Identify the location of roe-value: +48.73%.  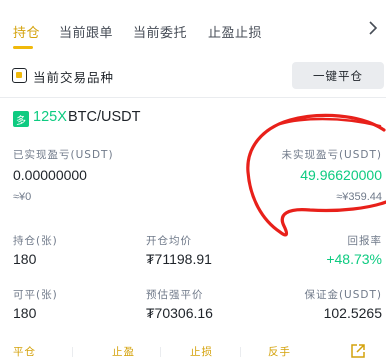
(354, 259).